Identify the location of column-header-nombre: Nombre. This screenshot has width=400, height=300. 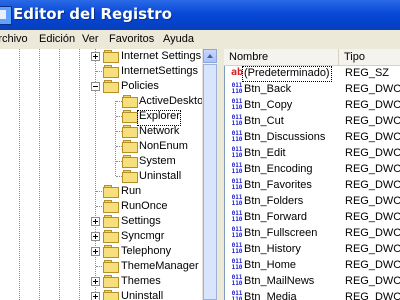
(281, 57).